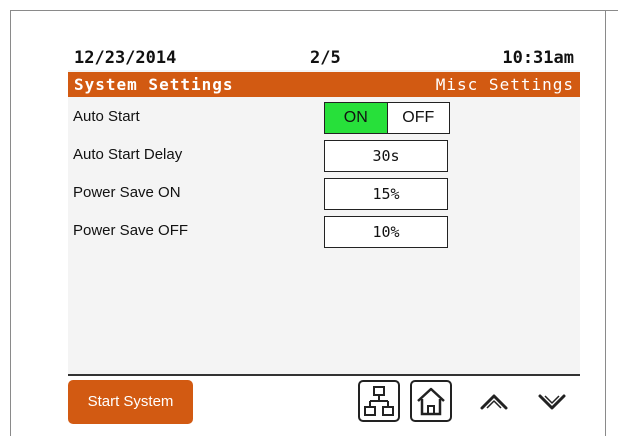 The image size is (618, 436). I want to click on power-save-off-label: Power Save OFF, so click(131, 230).